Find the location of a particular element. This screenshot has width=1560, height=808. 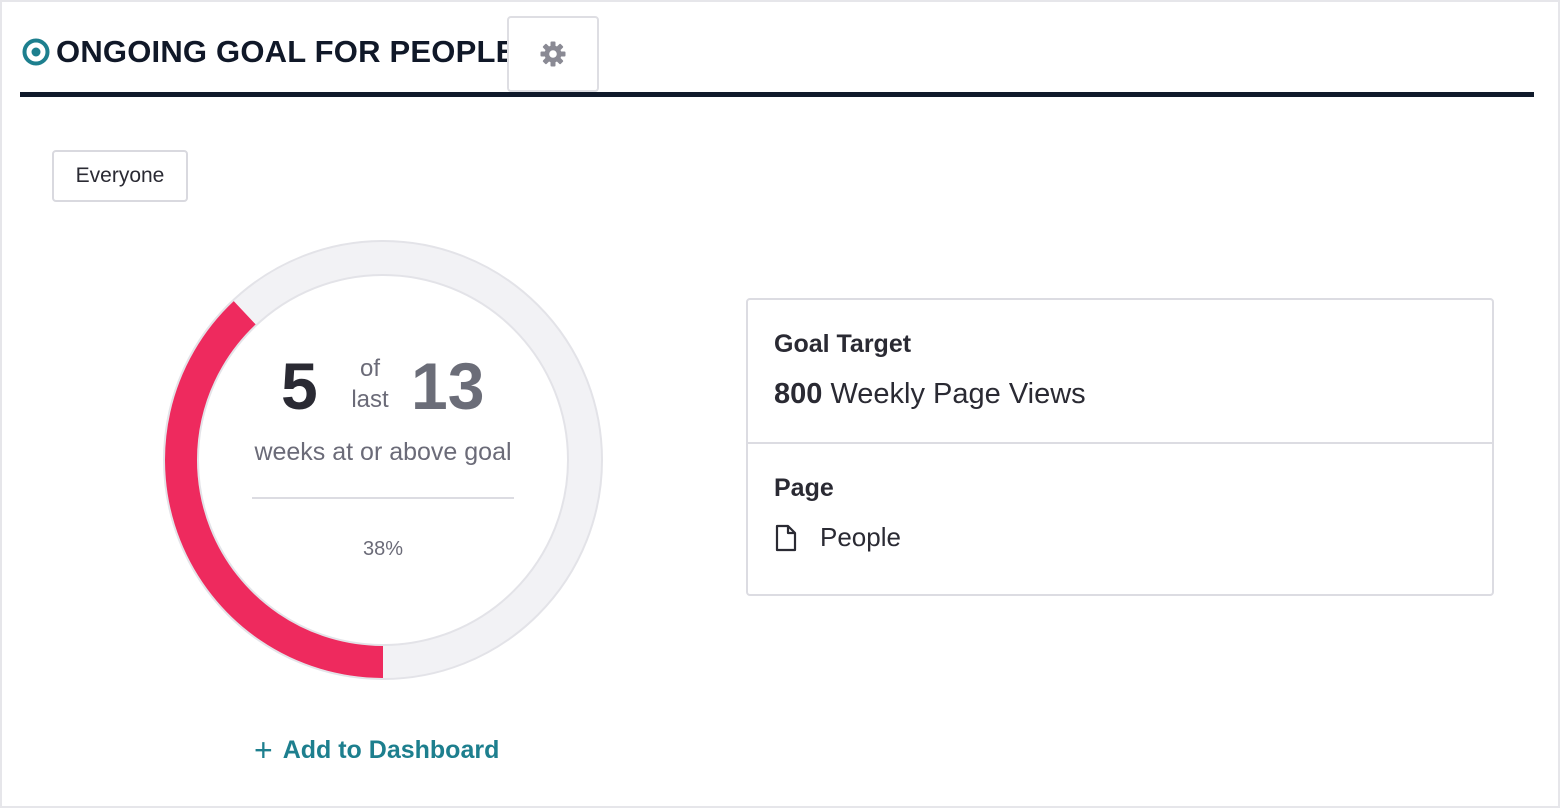

gear-icon is located at coordinates (553, 54).